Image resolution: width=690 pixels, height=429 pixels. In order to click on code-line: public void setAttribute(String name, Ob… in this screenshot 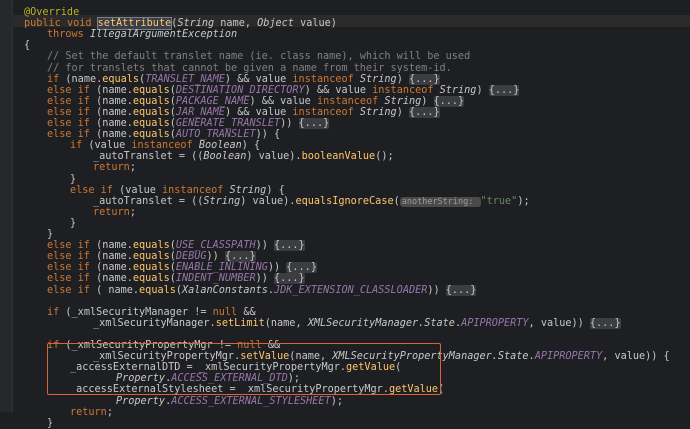, I will do `click(180, 24)`.